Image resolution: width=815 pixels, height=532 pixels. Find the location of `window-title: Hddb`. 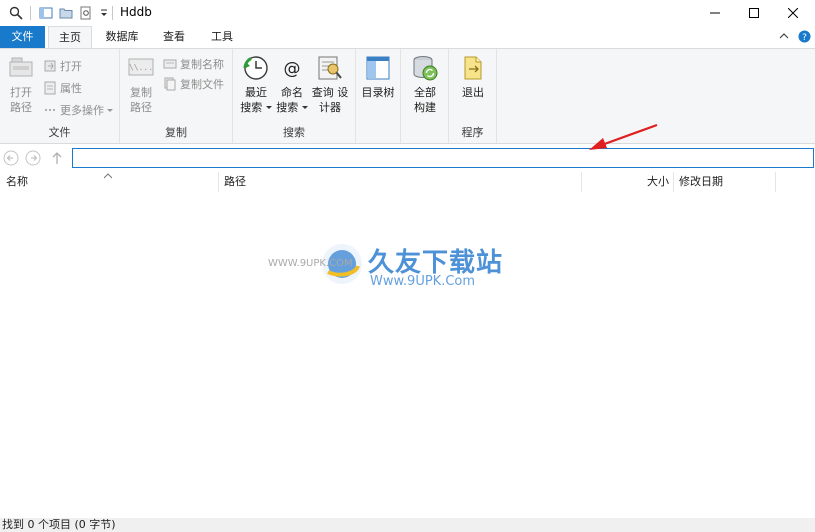

window-title: Hddb is located at coordinates (136, 12).